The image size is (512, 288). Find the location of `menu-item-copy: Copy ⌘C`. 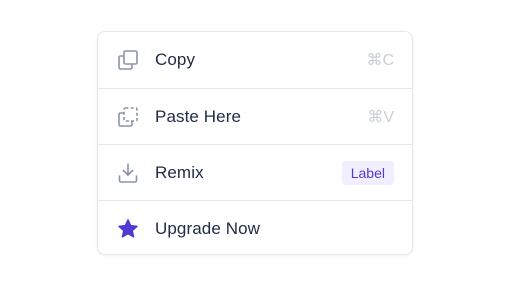

menu-item-copy: Copy ⌘C is located at coordinates (255, 60).